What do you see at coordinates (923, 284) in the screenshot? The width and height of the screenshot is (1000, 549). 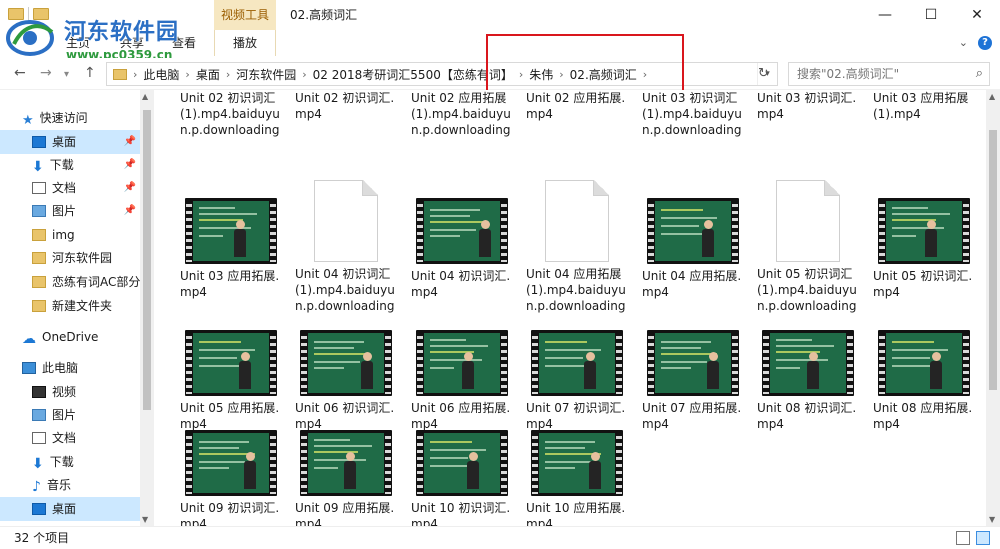 I see `file-name: Unit 05 初识词汇.mp4` at bounding box center [923, 284].